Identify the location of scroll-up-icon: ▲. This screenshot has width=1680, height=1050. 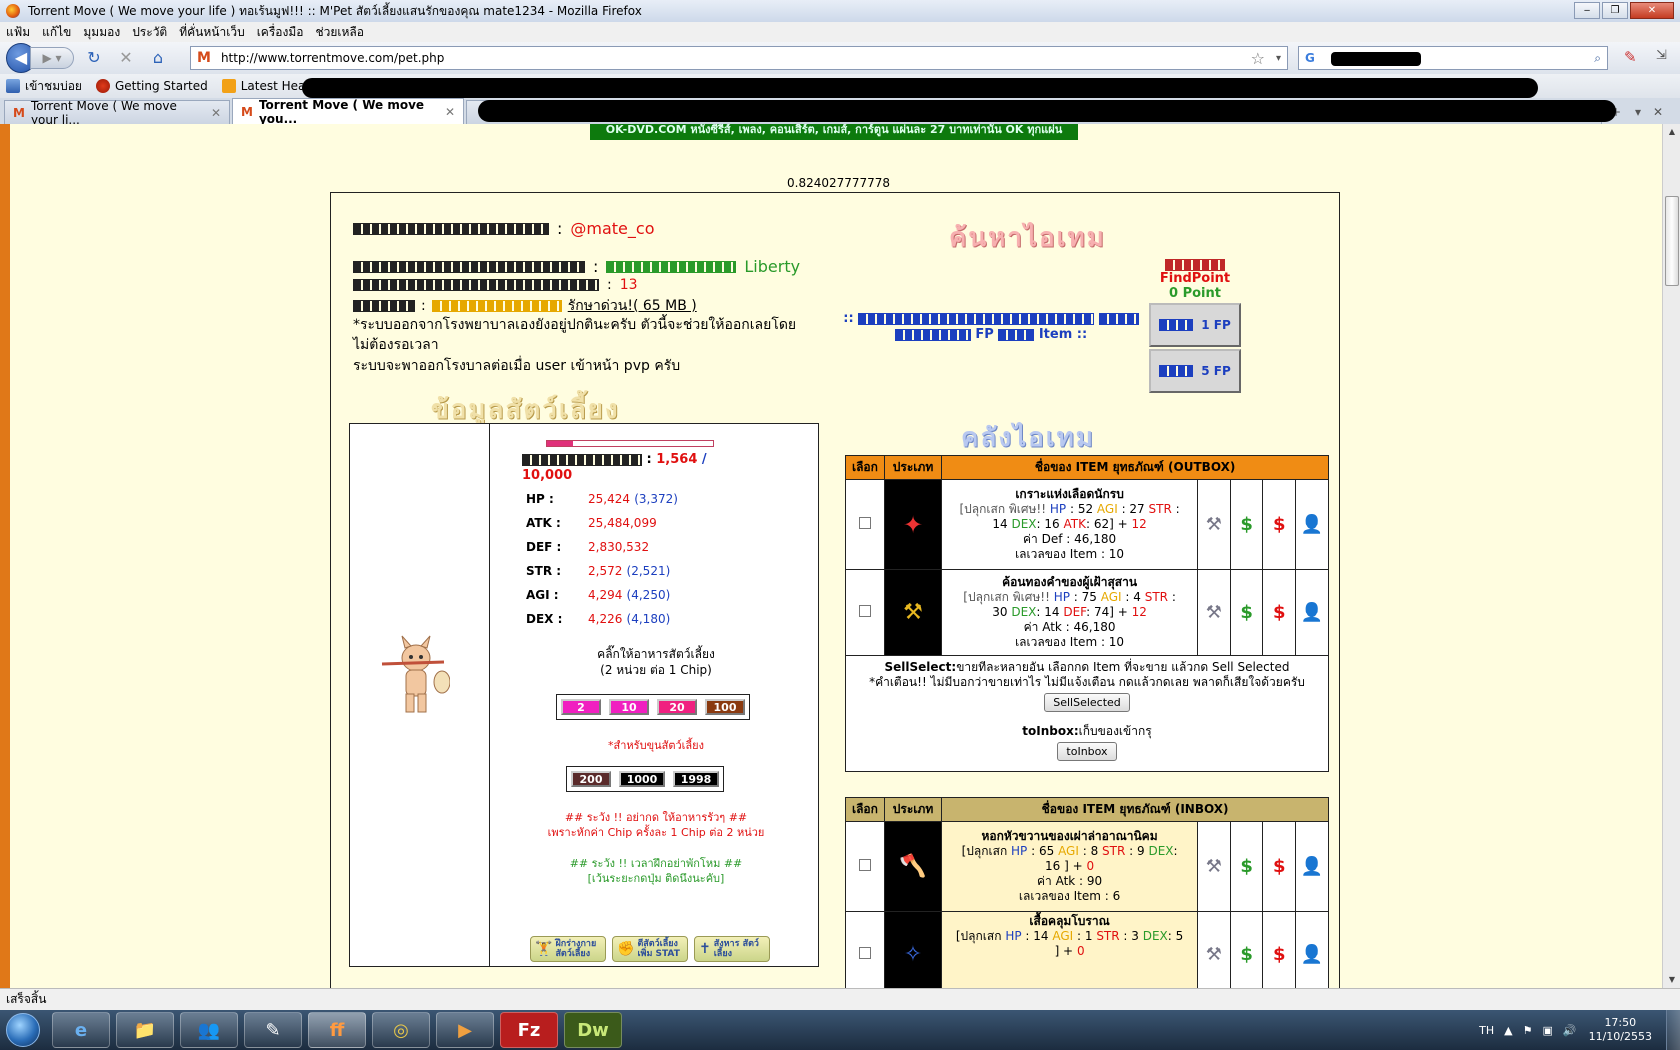
(1671, 132).